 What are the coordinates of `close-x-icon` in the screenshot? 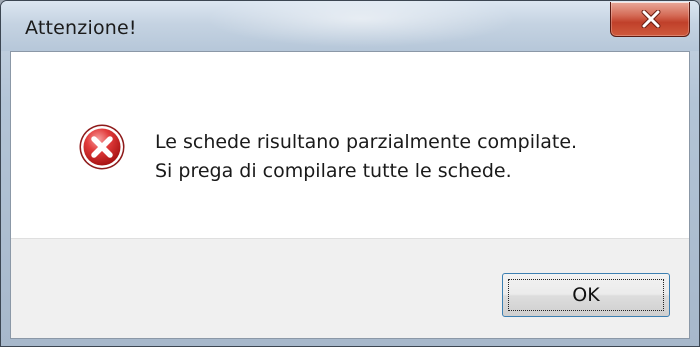 It's located at (651, 19).